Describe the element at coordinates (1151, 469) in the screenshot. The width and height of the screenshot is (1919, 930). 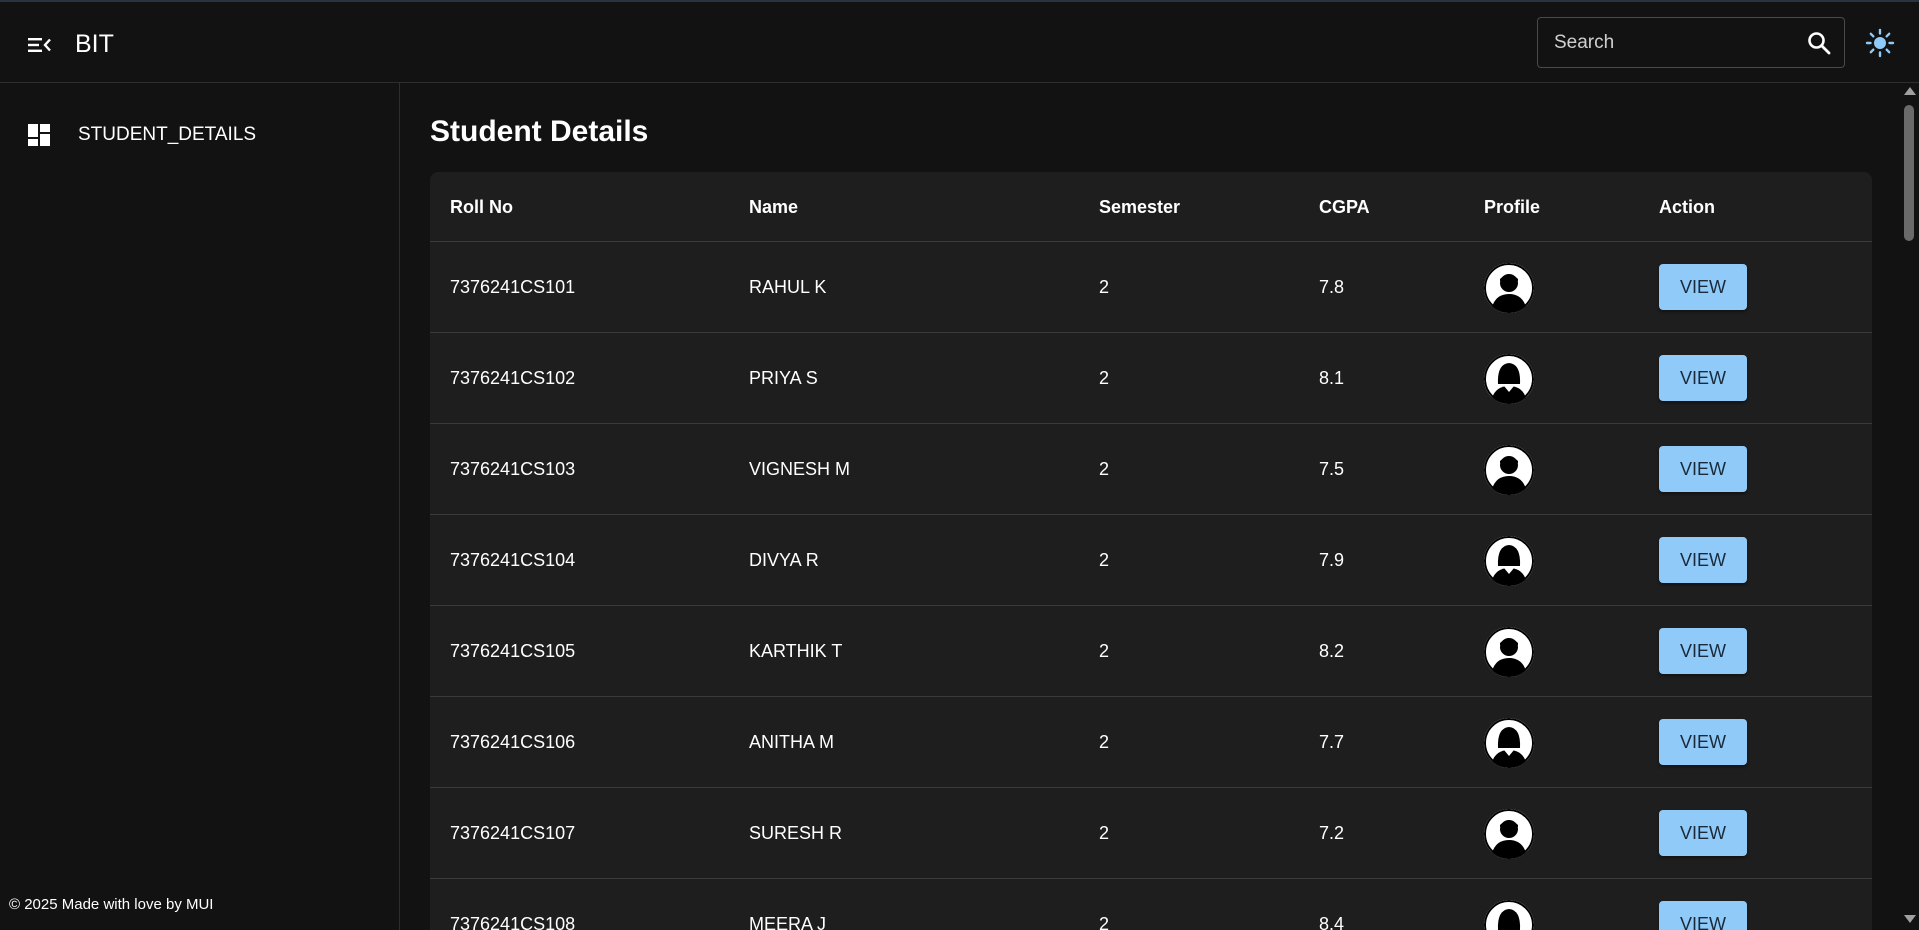
I see `table-row: 7376241CS103 VIGNESH M 2 7.5 VIEW` at that location.